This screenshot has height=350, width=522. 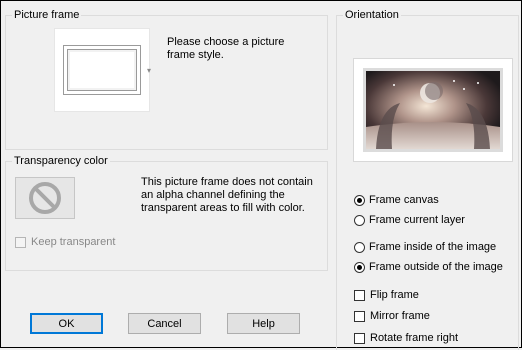 I want to click on transparency-color-swatch, so click(x=45, y=198).